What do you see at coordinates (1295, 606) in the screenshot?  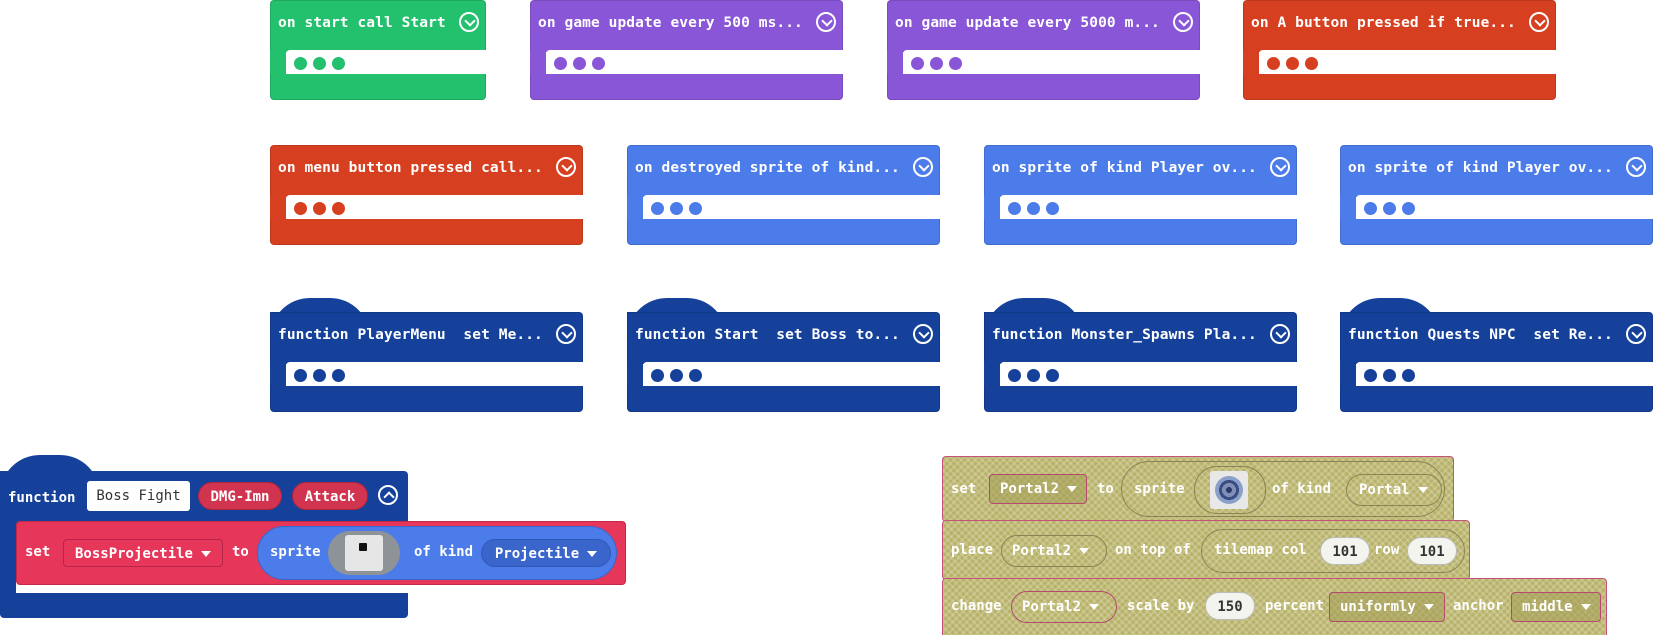 I see `percent-keyword: percent` at bounding box center [1295, 606].